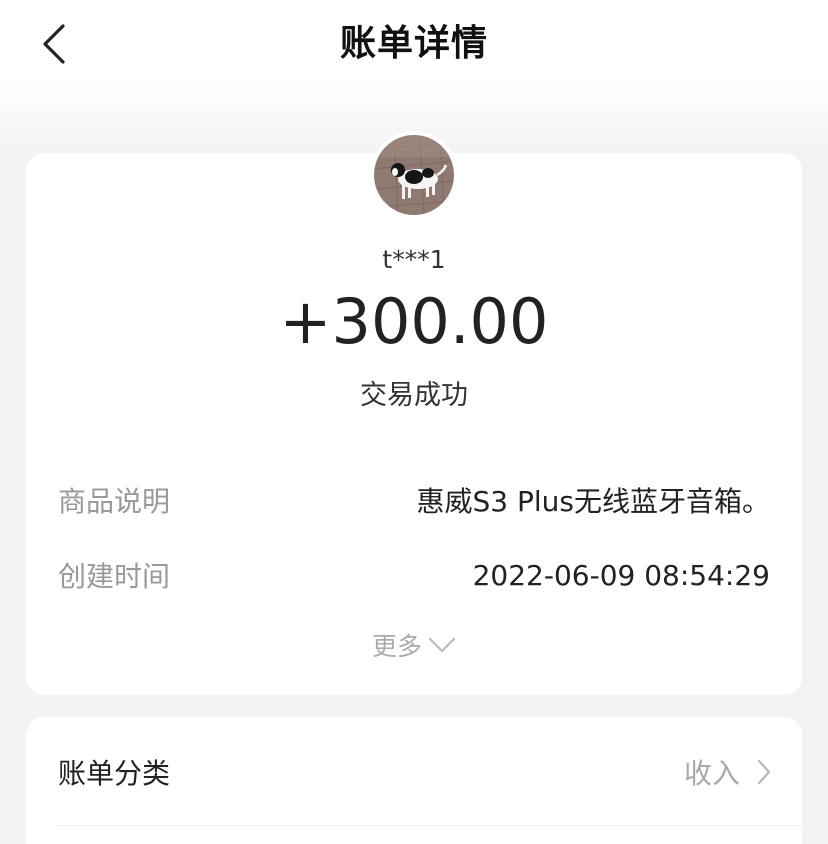  Describe the element at coordinates (414, 395) in the screenshot. I see `transaction-status: 交易成功` at that location.